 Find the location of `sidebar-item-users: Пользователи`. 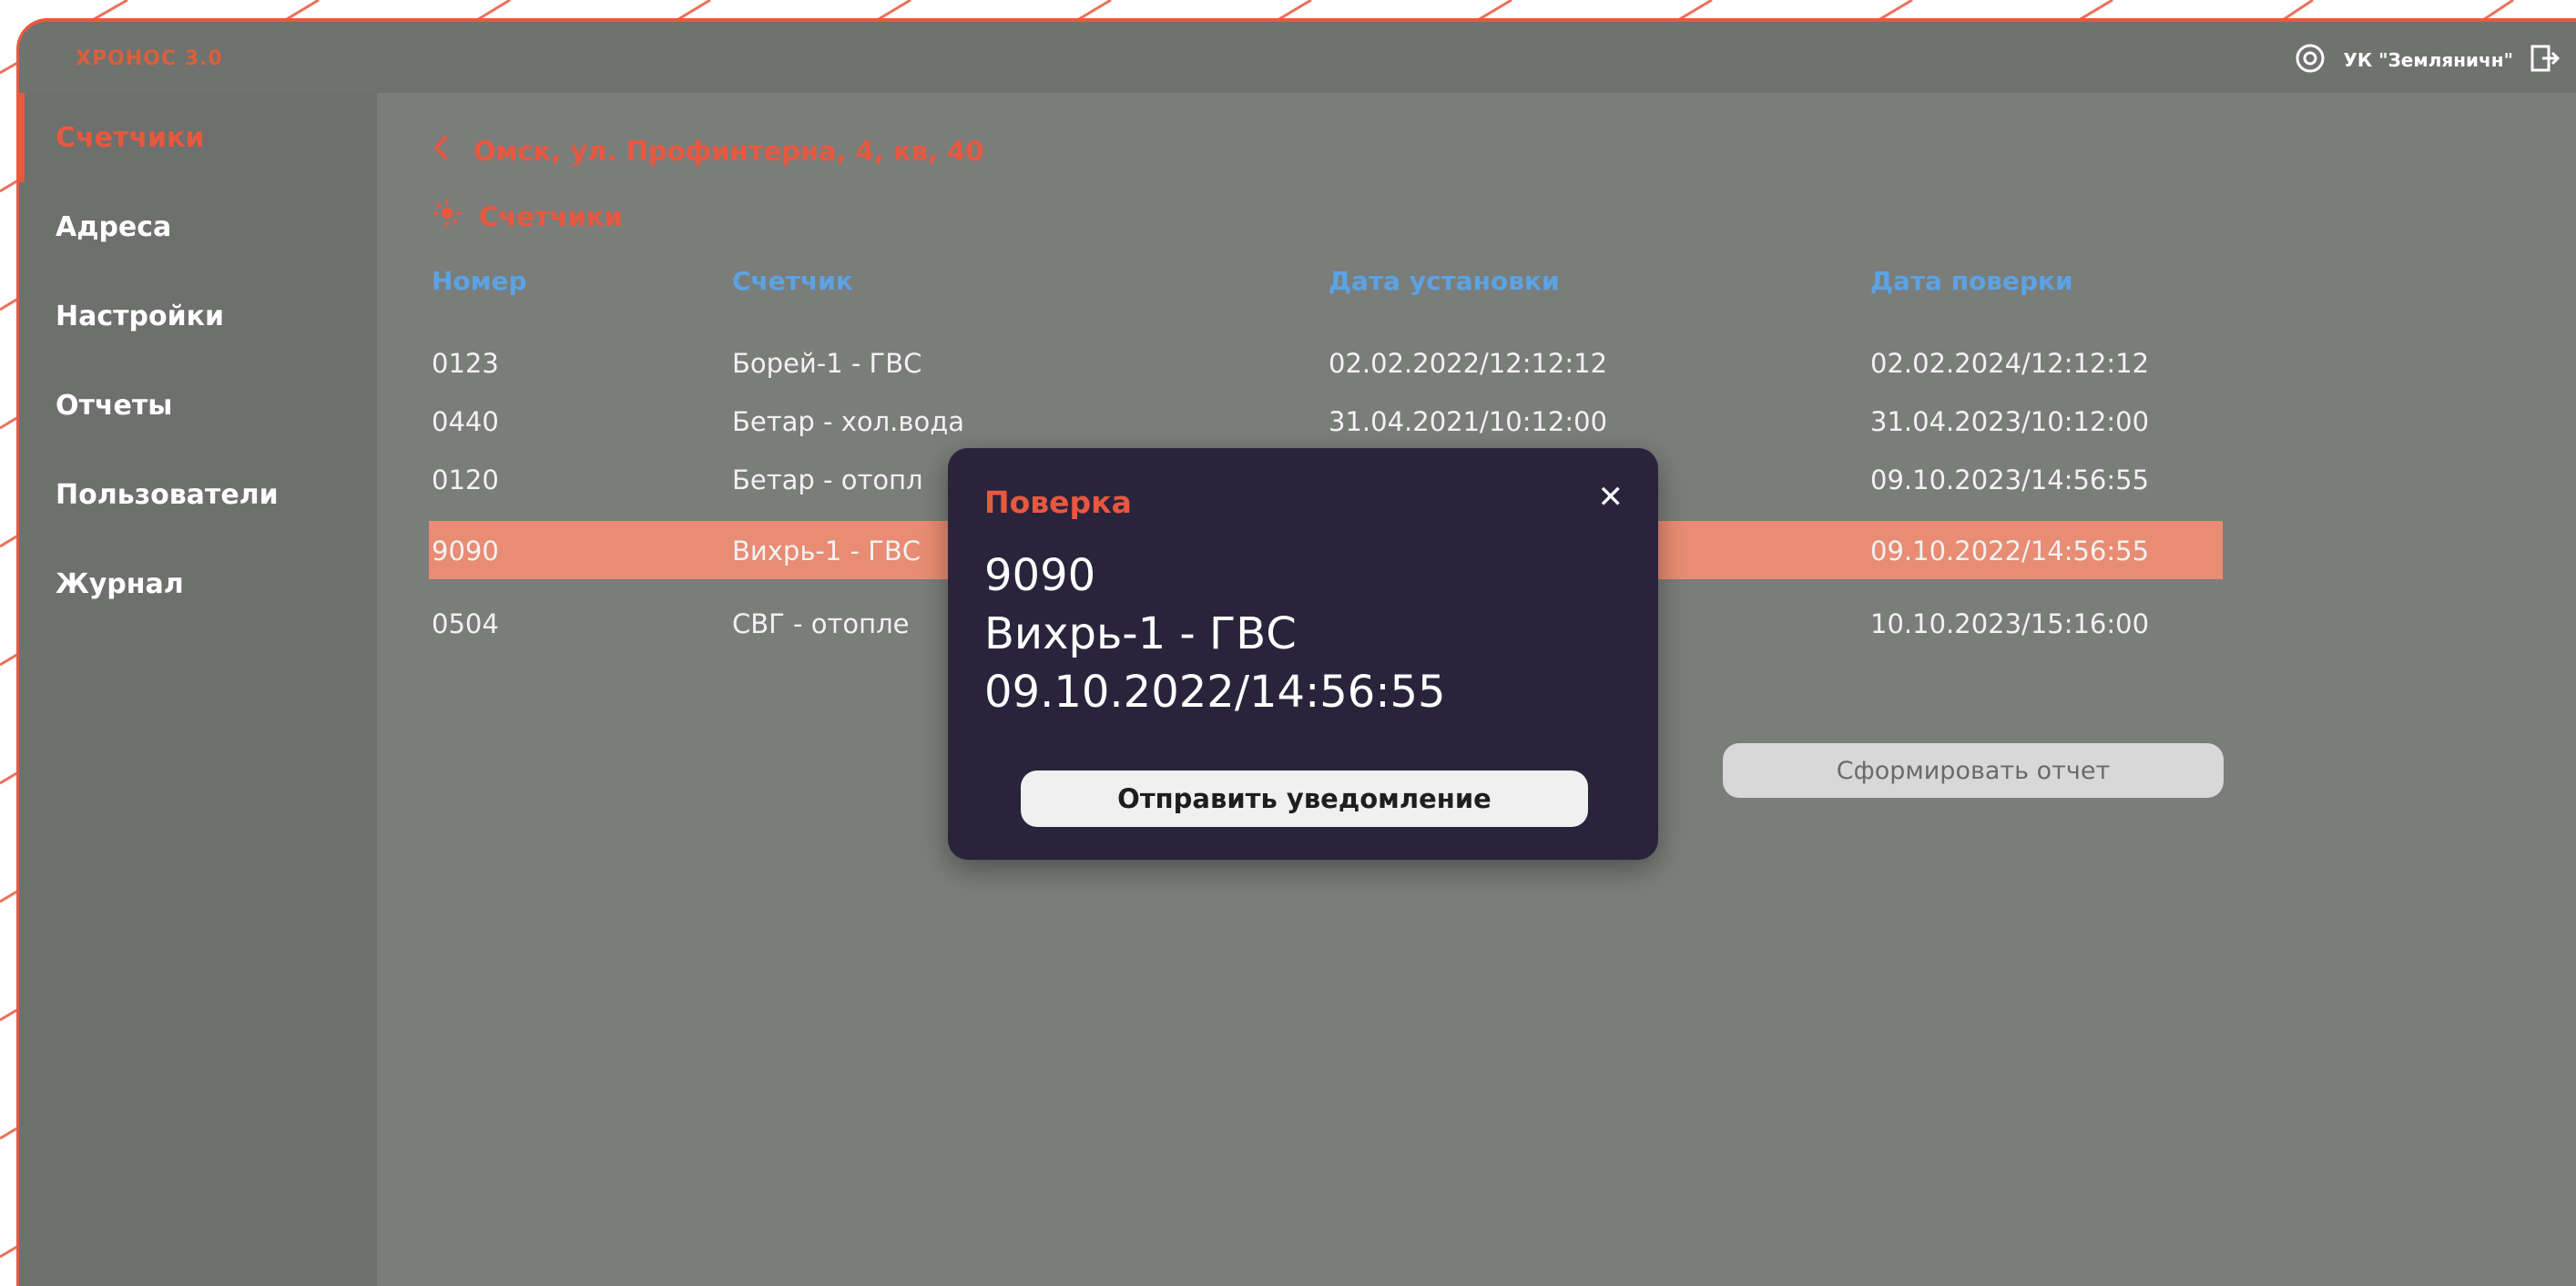

sidebar-item-users: Пользователи is located at coordinates (198, 495).